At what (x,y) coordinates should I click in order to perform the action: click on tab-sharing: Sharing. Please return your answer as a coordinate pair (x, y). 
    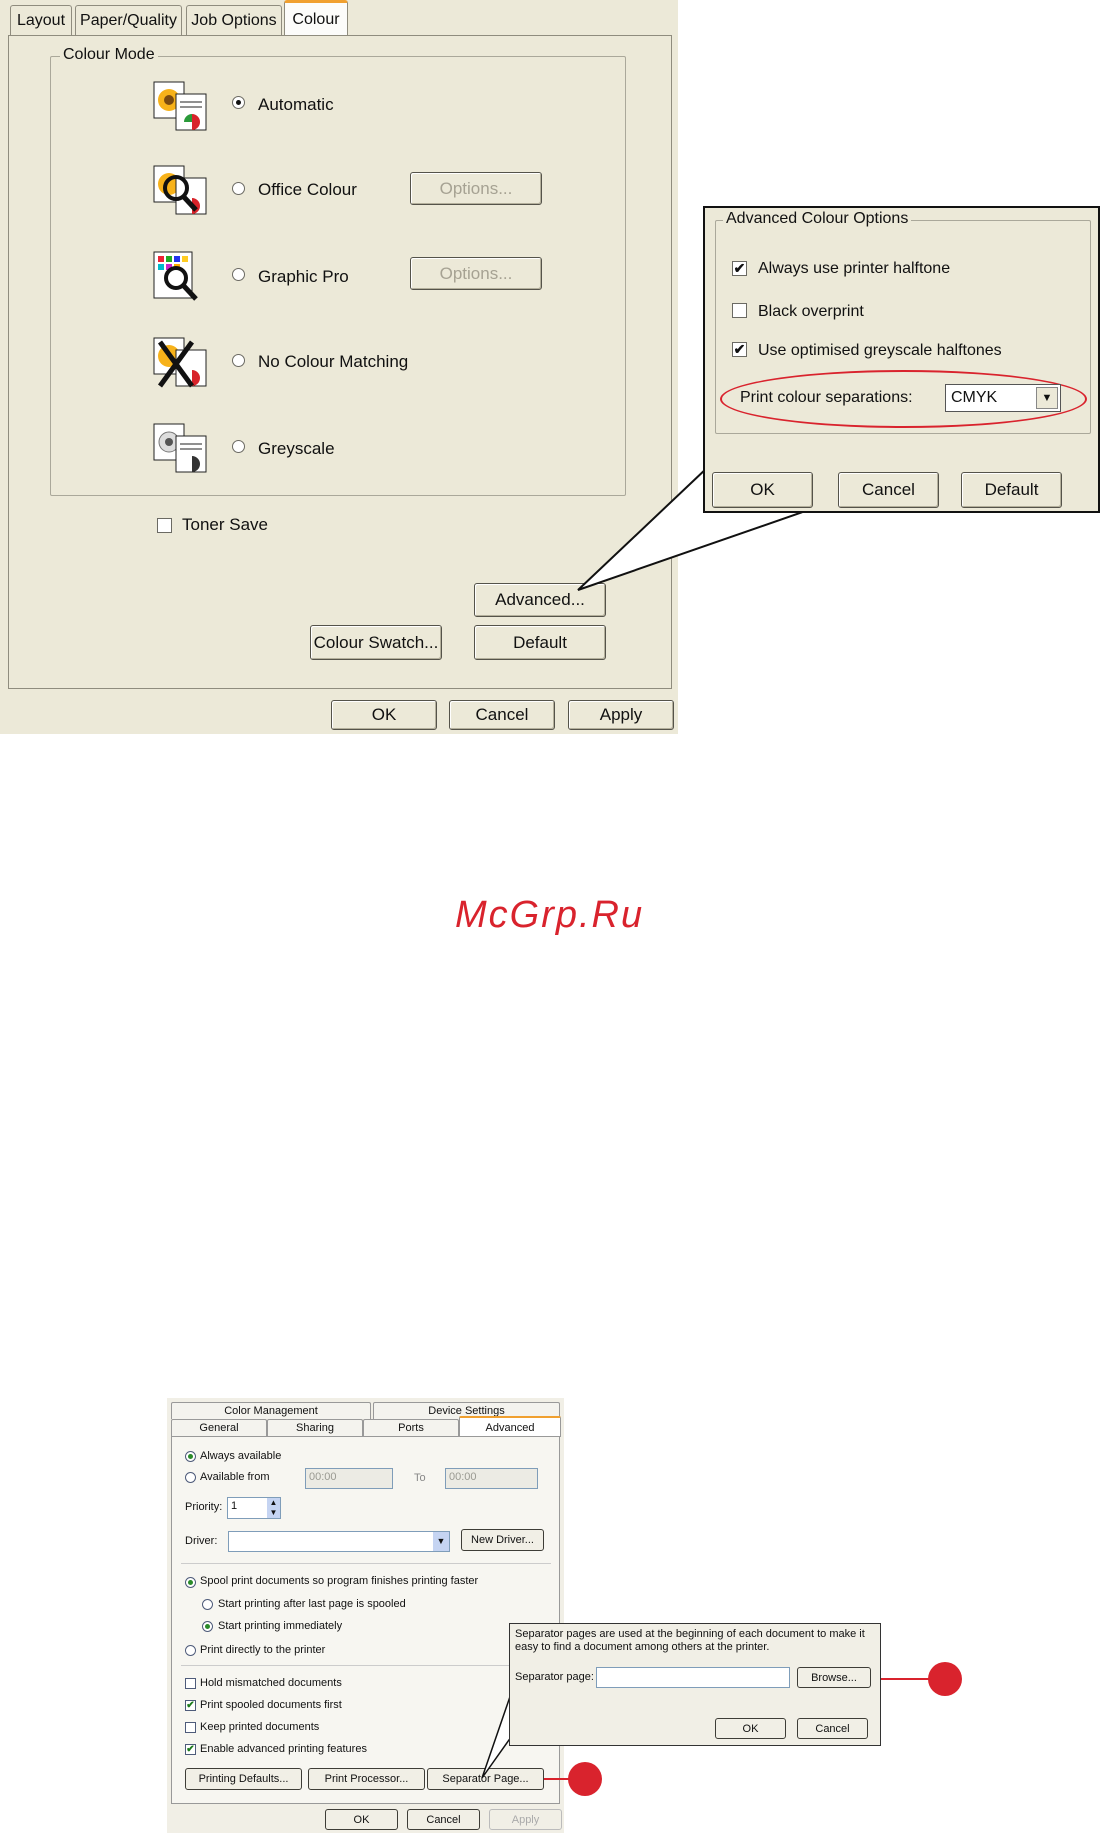
    Looking at the image, I should click on (315, 1427).